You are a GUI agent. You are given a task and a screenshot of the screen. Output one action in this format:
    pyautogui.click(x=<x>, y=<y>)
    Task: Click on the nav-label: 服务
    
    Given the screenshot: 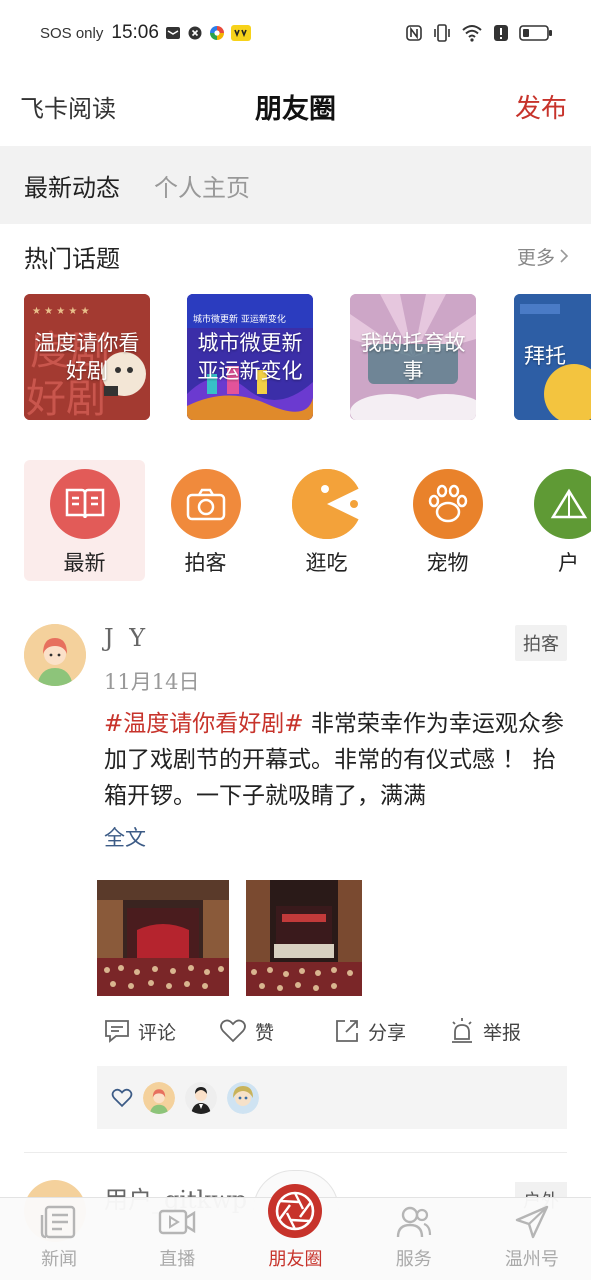 What is the action you would take?
    pyautogui.click(x=413, y=1259)
    